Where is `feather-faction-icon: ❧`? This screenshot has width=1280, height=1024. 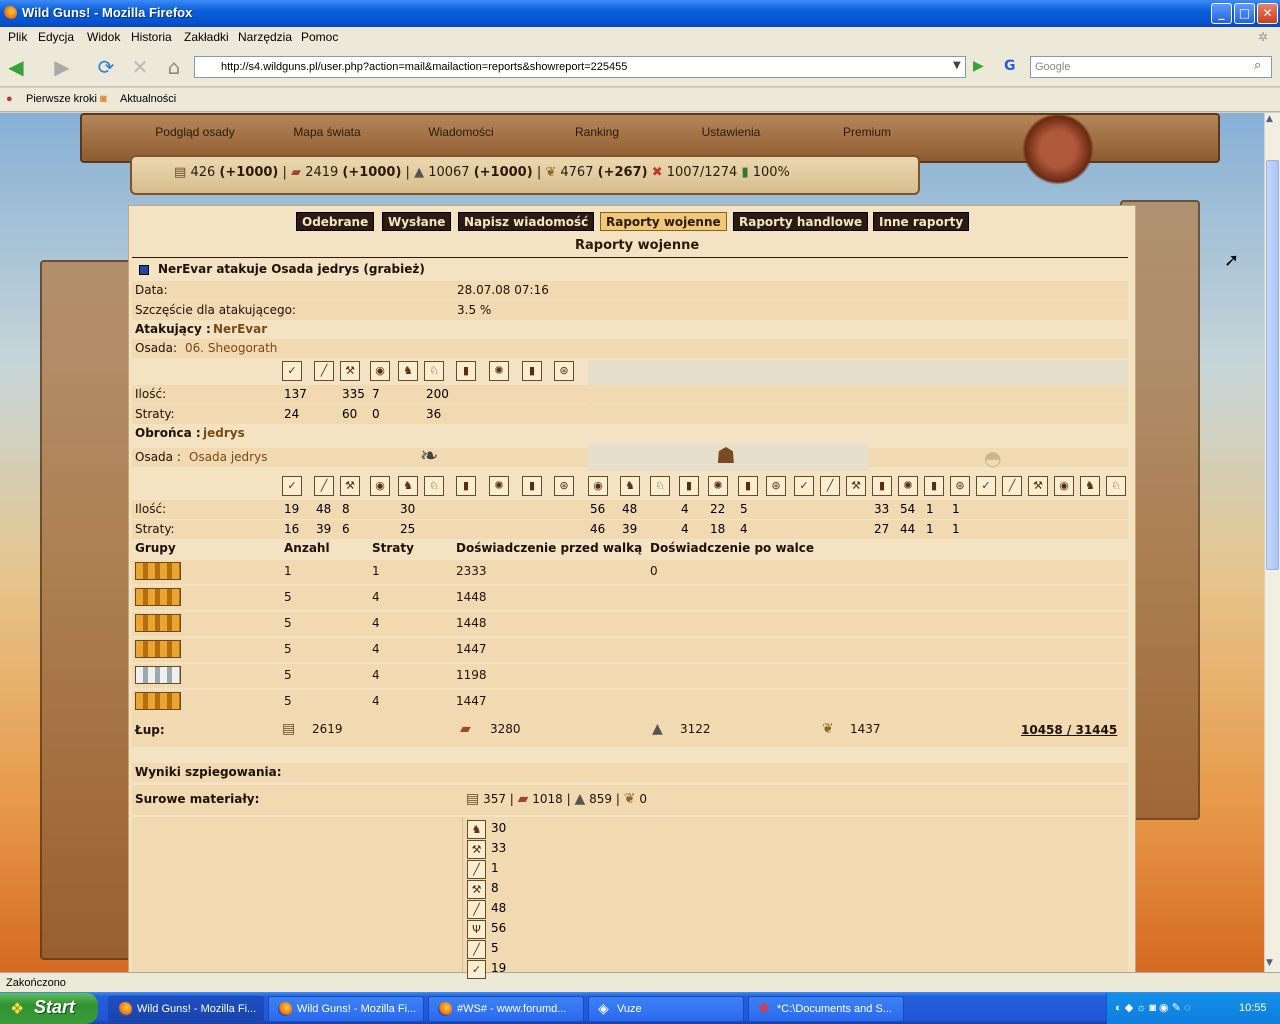
feather-faction-icon: ❧ is located at coordinates (429, 456).